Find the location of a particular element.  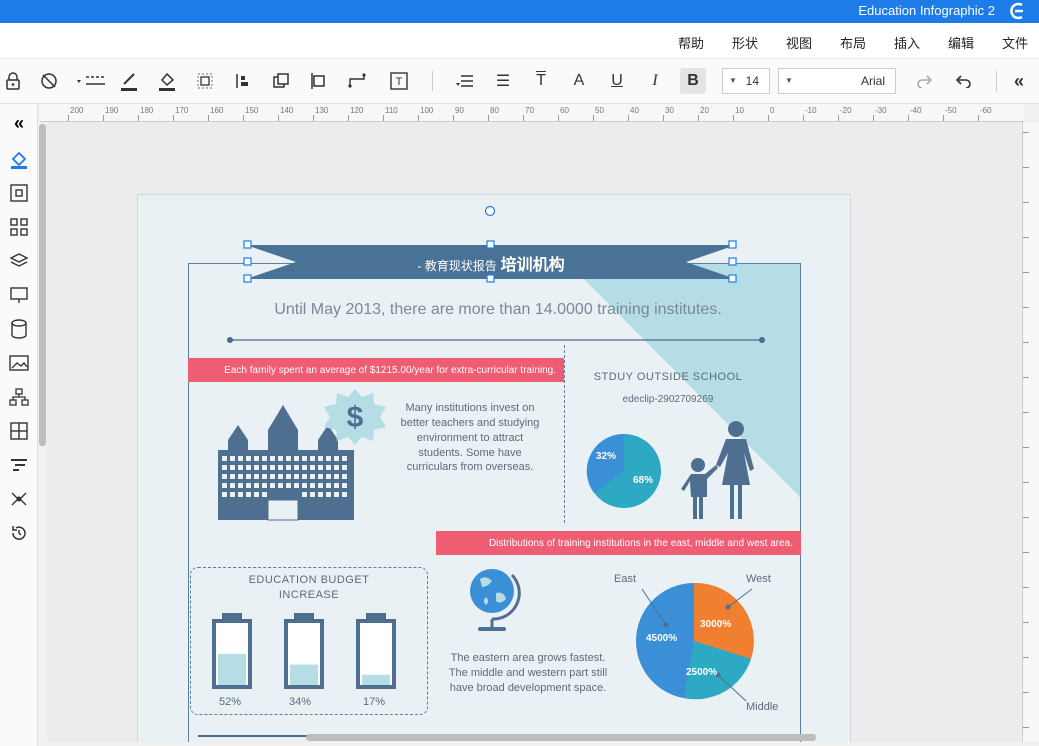

history-icon is located at coordinates (19, 533).